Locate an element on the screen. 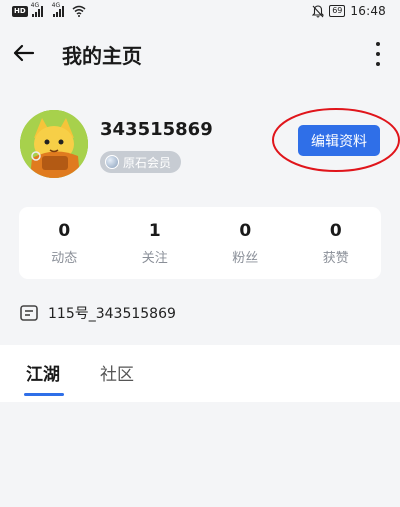 The height and width of the screenshot is (507, 400). back-button is located at coordinates (24, 54).